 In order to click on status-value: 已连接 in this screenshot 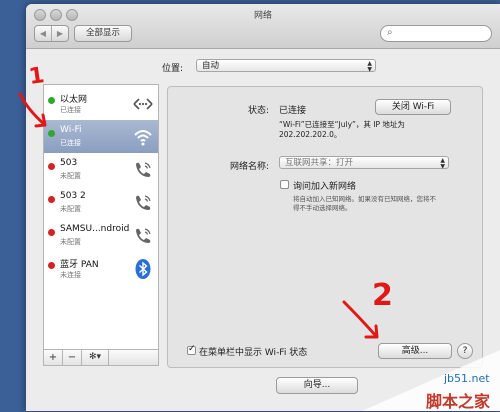, I will do `click(293, 111)`.